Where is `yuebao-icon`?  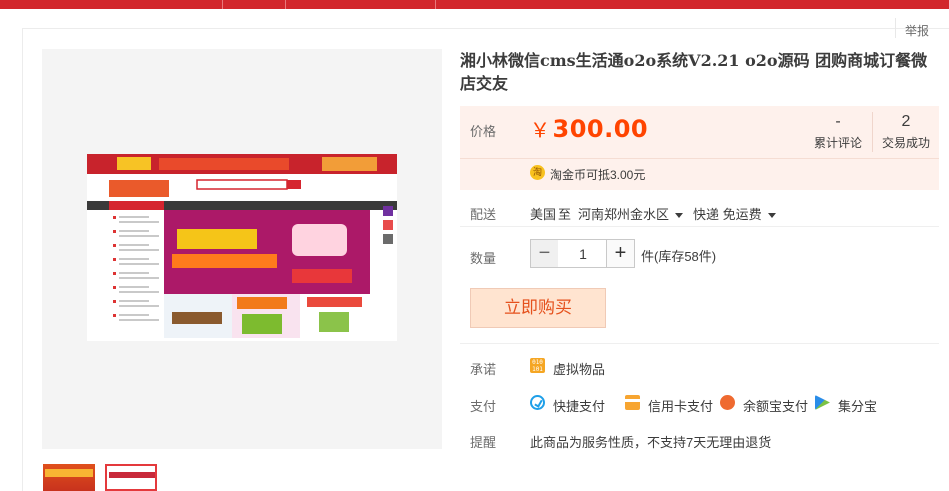 yuebao-icon is located at coordinates (727, 402).